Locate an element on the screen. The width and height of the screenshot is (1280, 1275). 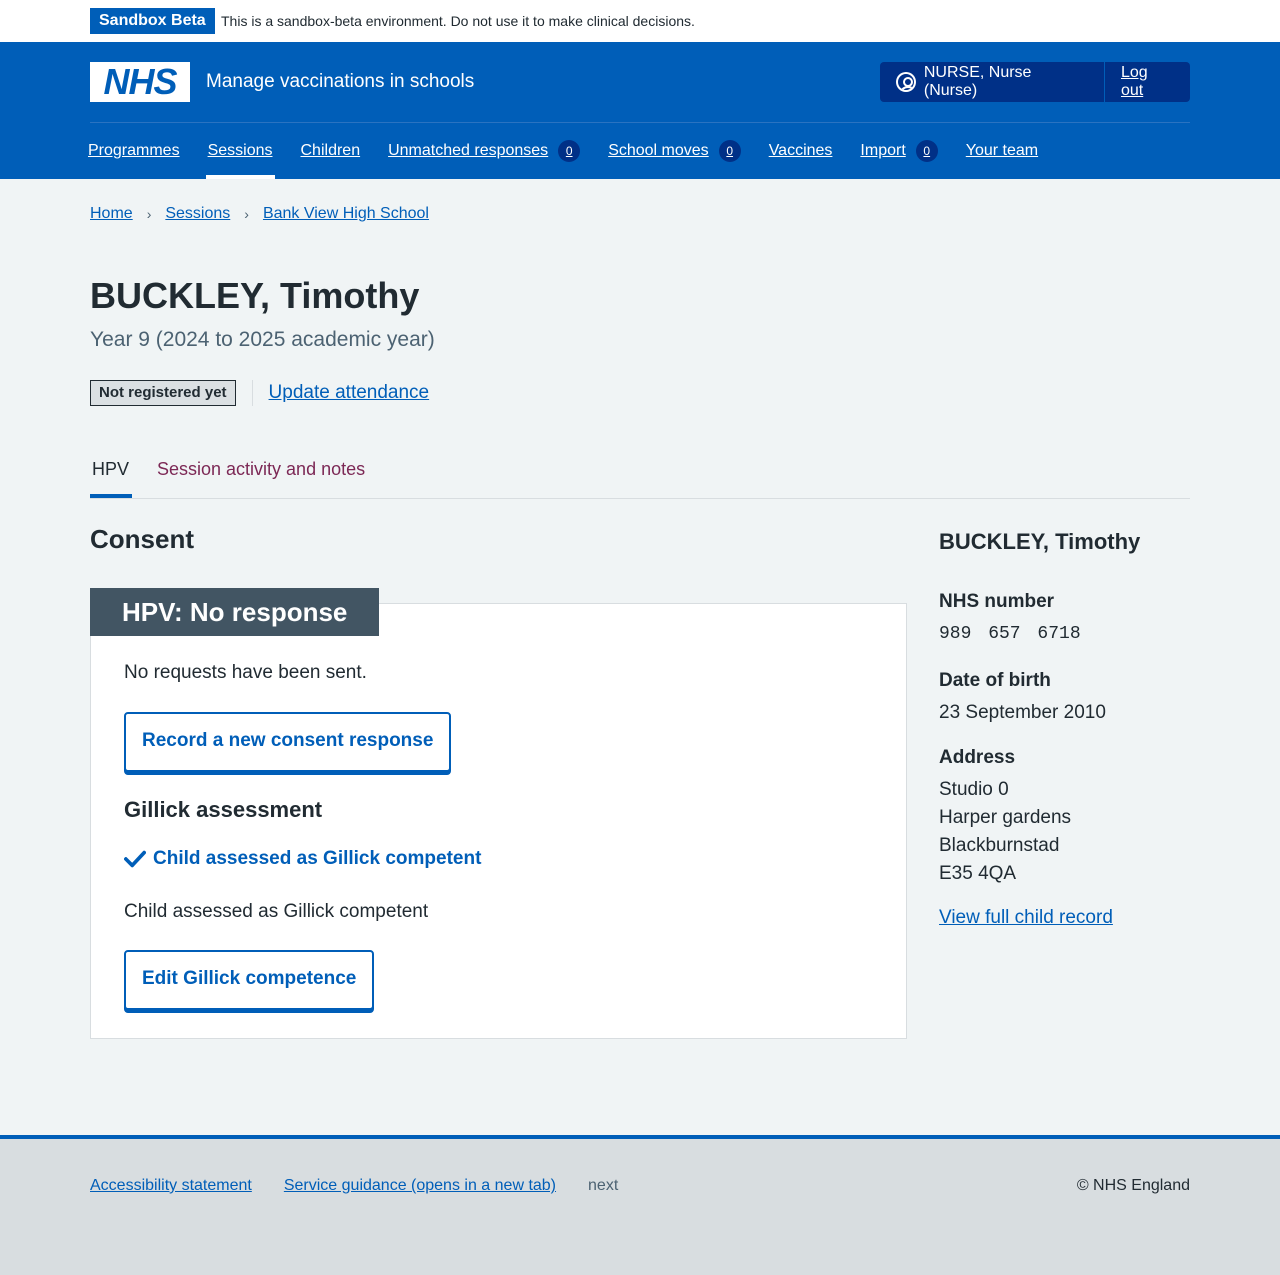
nhs-logo: NHS is located at coordinates (140, 82).